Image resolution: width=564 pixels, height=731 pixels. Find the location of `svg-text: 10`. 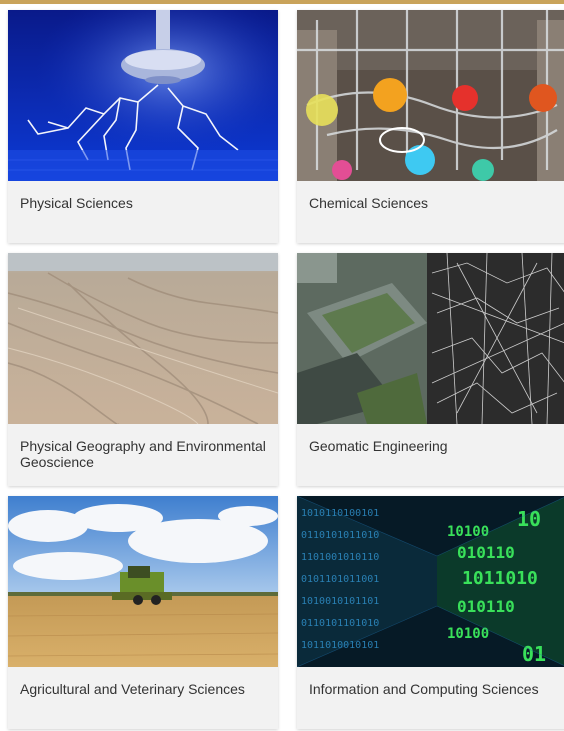

svg-text: 10 is located at coordinates (529, 519).